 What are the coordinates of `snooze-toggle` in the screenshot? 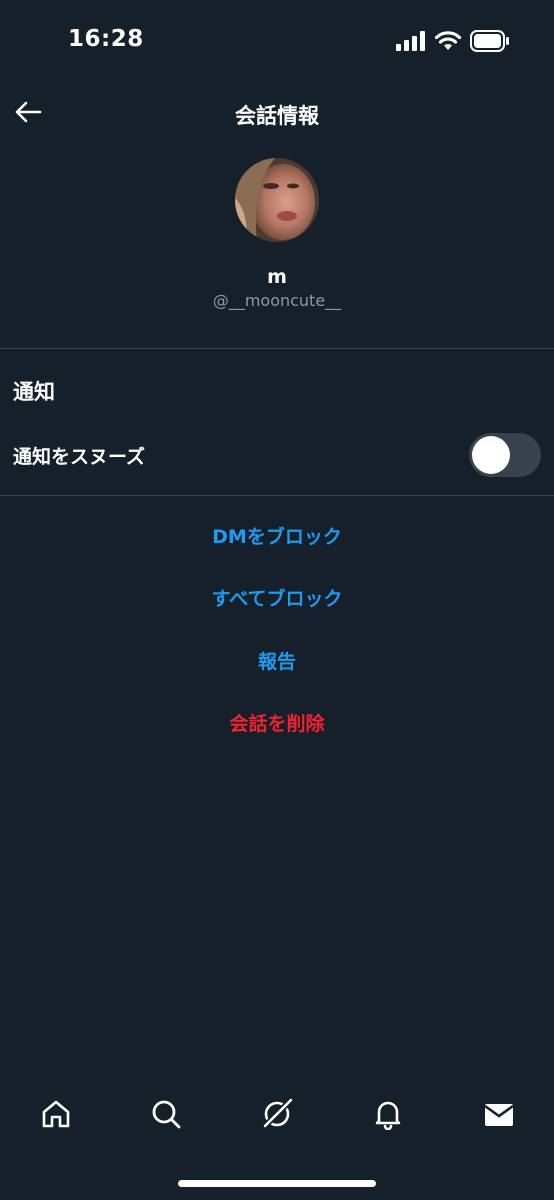 It's located at (505, 455).